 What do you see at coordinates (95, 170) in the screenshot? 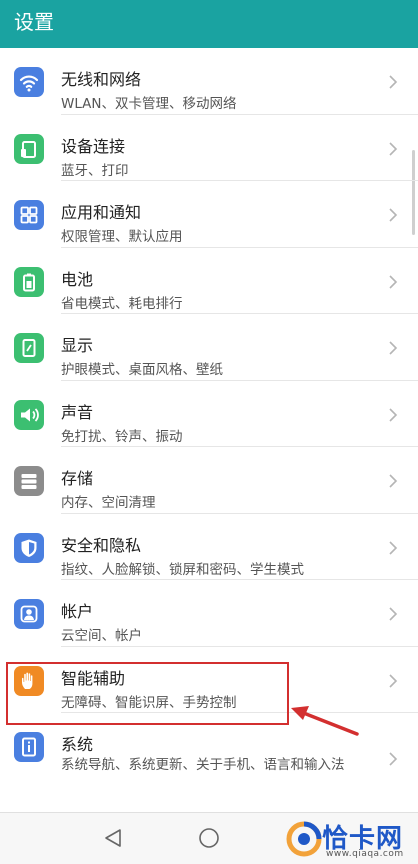
I see `settings-item-subtitle: 蓝牙、打印` at bounding box center [95, 170].